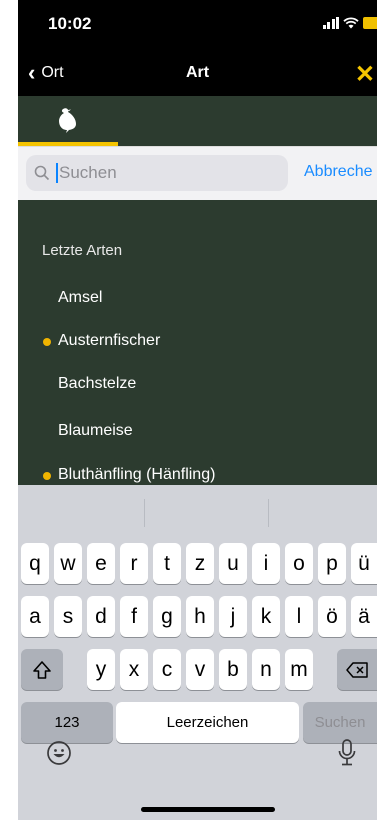  Describe the element at coordinates (57, 173) in the screenshot. I see `text-cursor` at that location.